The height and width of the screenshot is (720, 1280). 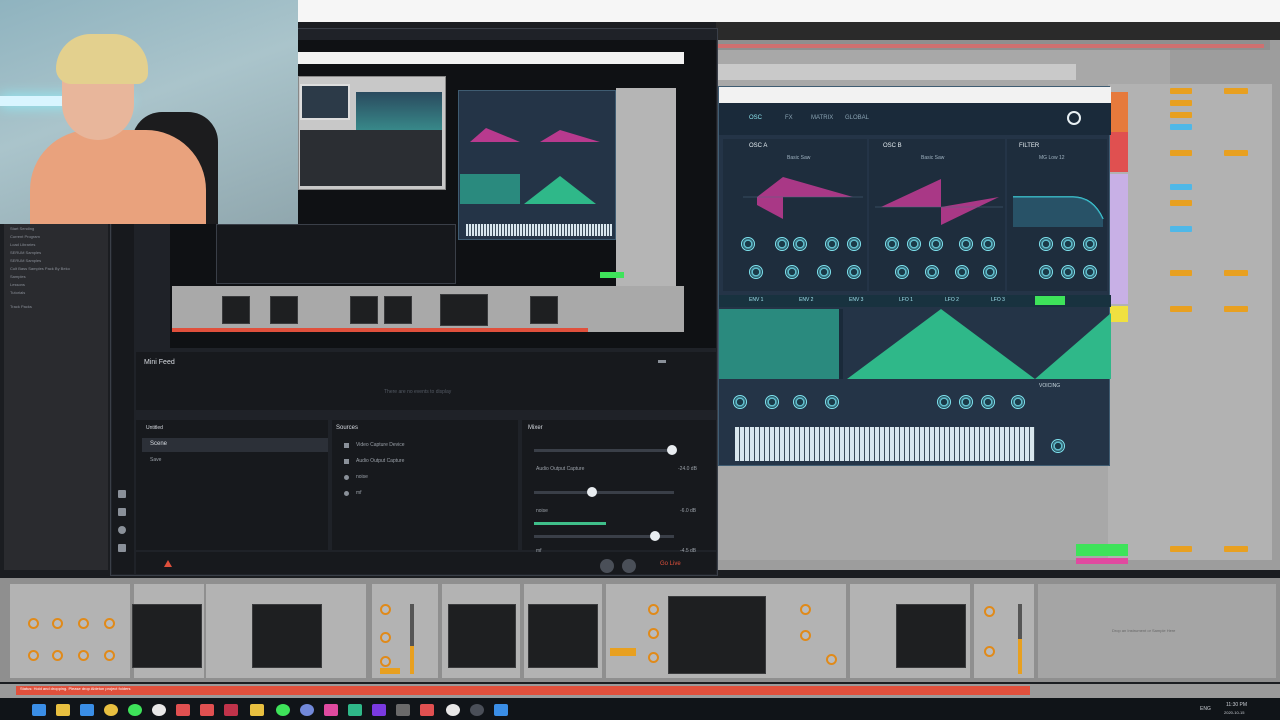 What do you see at coordinates (307, 710) in the screenshot?
I see `discord-icon` at bounding box center [307, 710].